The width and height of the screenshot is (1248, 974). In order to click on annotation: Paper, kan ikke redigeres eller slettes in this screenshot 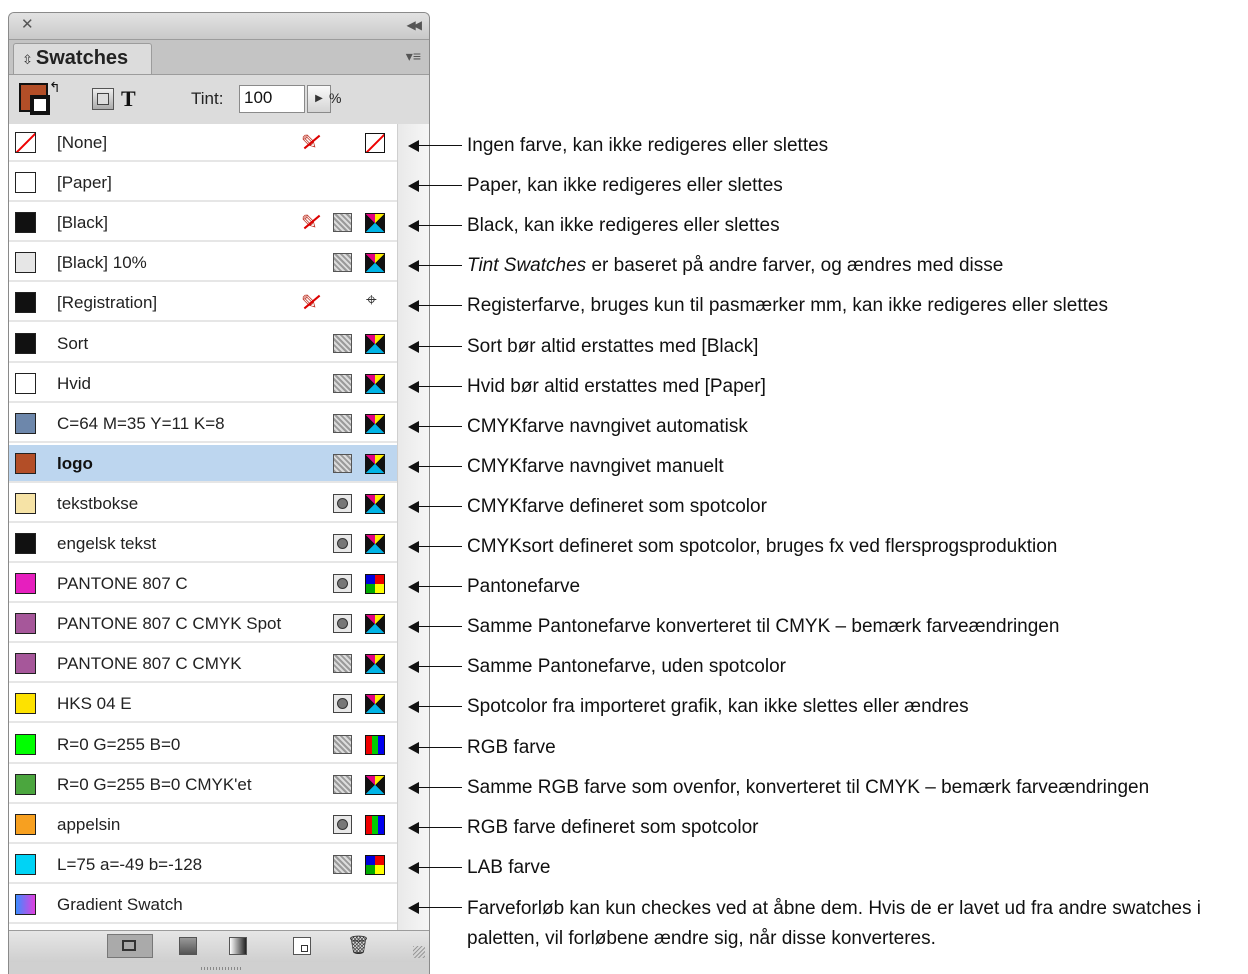, I will do `click(828, 185)`.